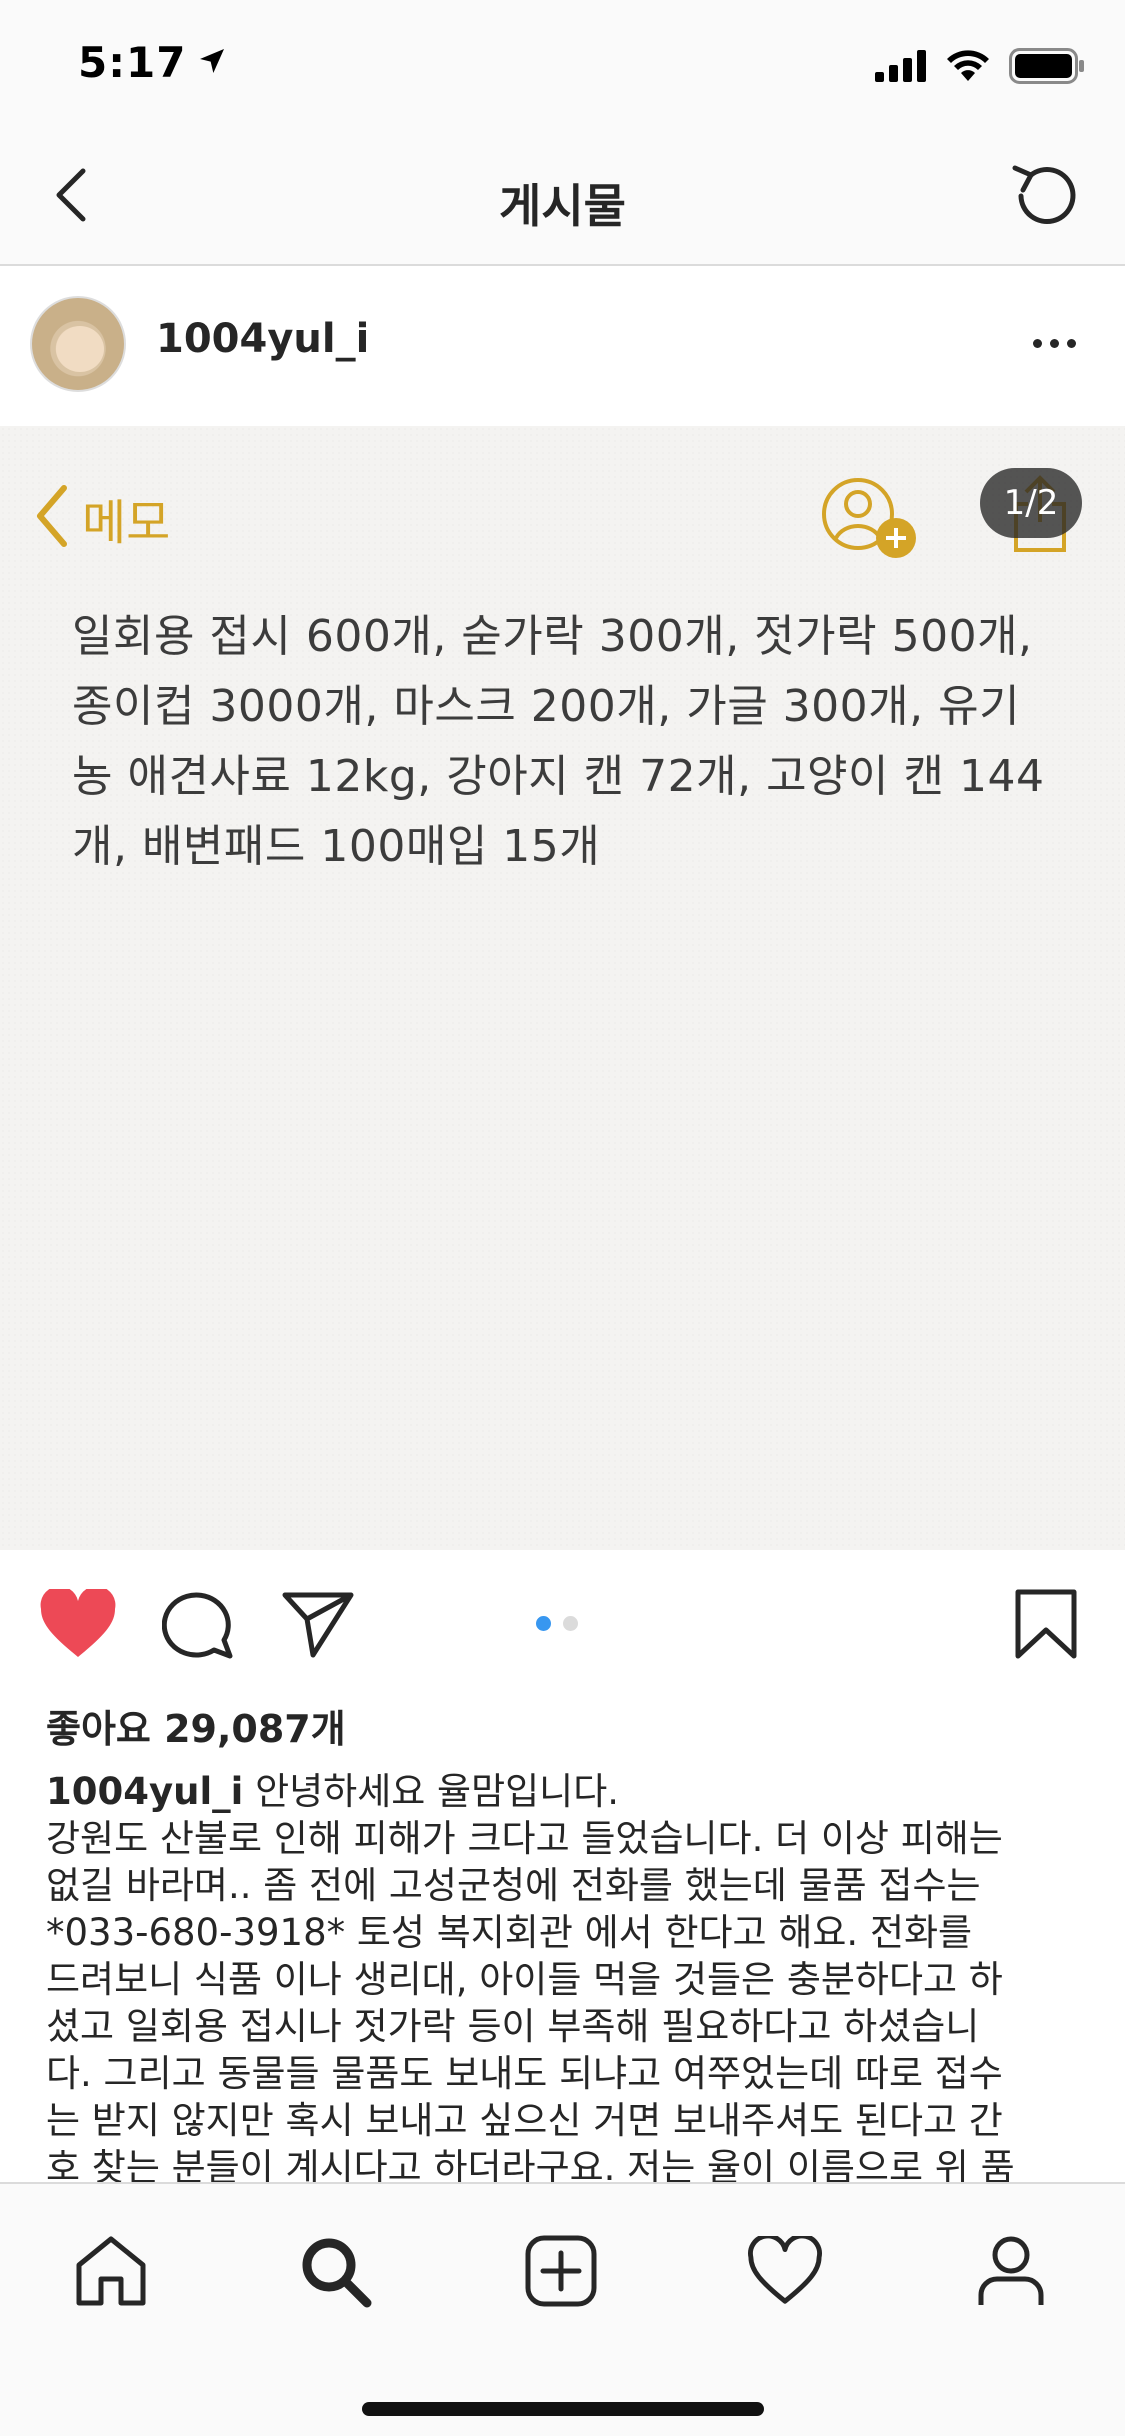 The image size is (1125, 2436). What do you see at coordinates (144, 1791) in the screenshot?
I see `caption-username: 1004yul_i` at bounding box center [144, 1791].